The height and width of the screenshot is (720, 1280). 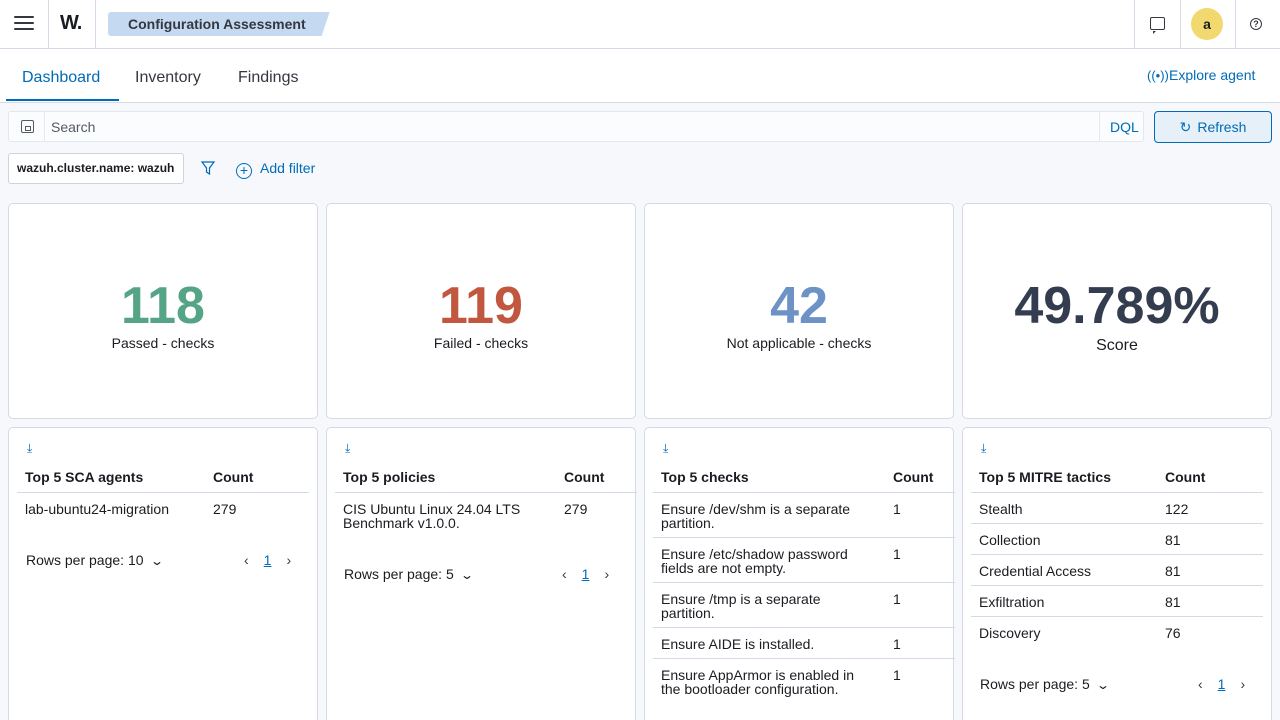 What do you see at coordinates (1117, 306) in the screenshot?
I see `metric-value: 49.789%` at bounding box center [1117, 306].